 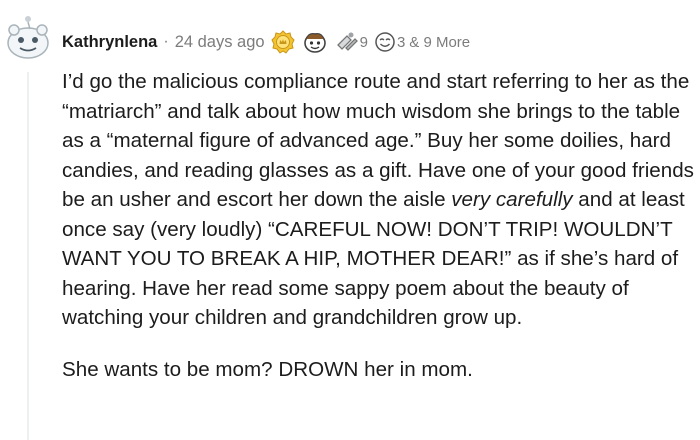 I want to click on wholesome-award-icon, so click(x=314, y=42).